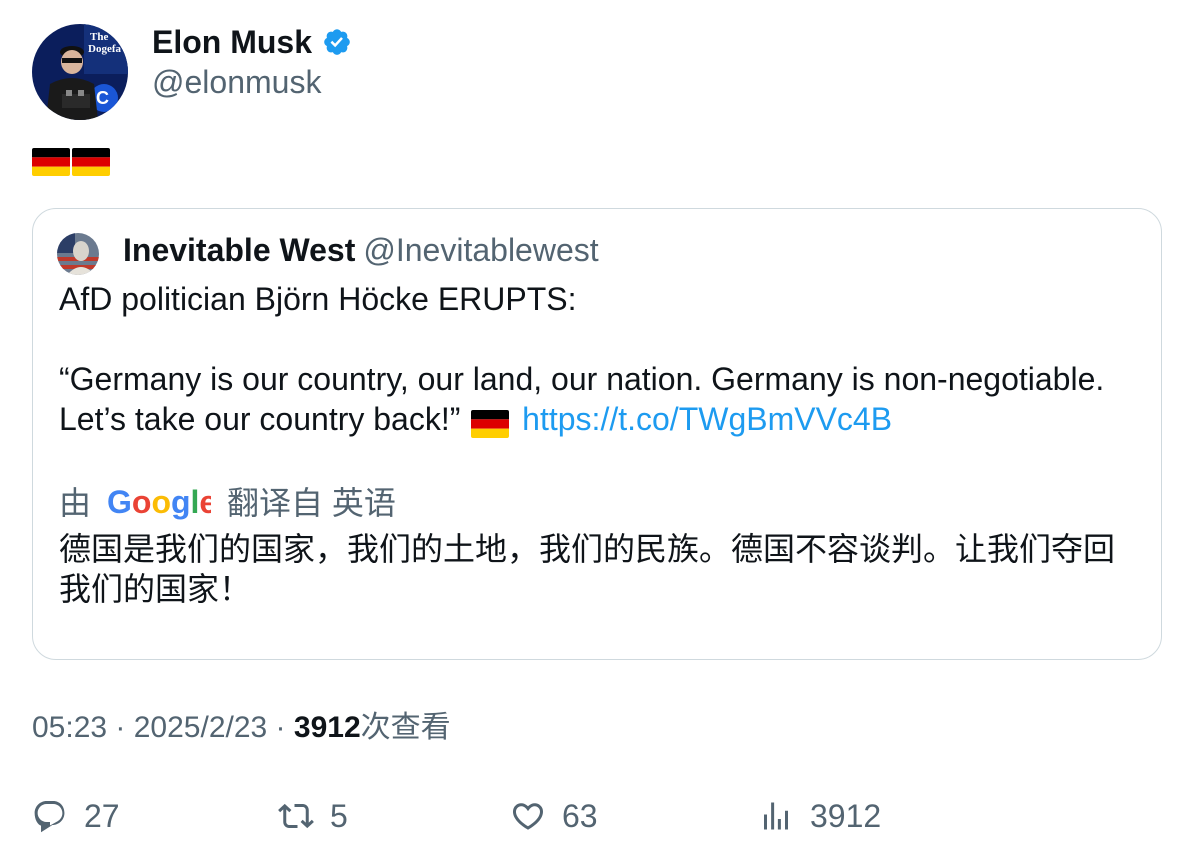  What do you see at coordinates (580, 816) in the screenshot?
I see `like-count: 63` at bounding box center [580, 816].